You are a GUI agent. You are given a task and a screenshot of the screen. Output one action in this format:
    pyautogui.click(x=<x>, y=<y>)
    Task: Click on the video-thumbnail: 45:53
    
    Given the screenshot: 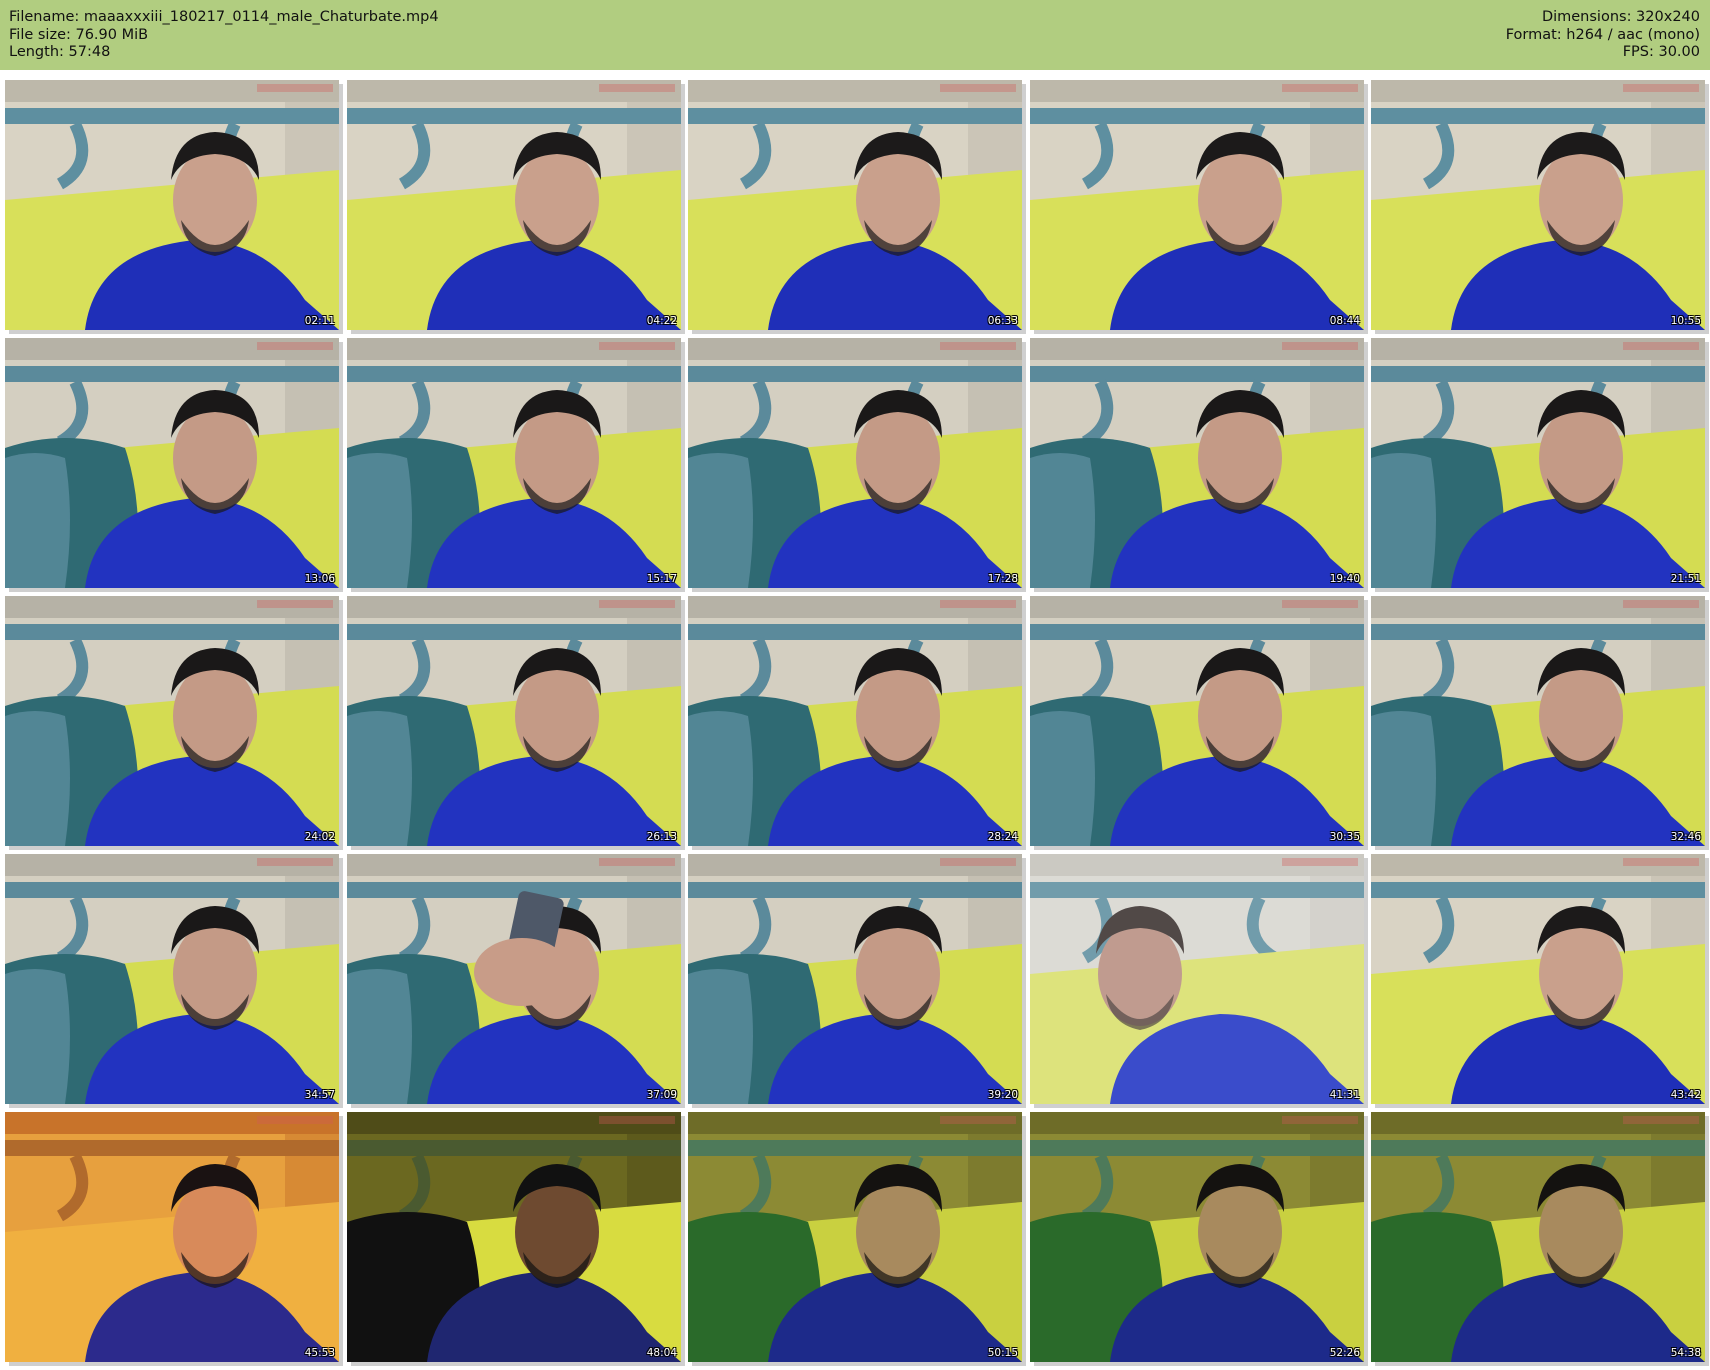 What is the action you would take?
    pyautogui.click(x=172, y=1237)
    